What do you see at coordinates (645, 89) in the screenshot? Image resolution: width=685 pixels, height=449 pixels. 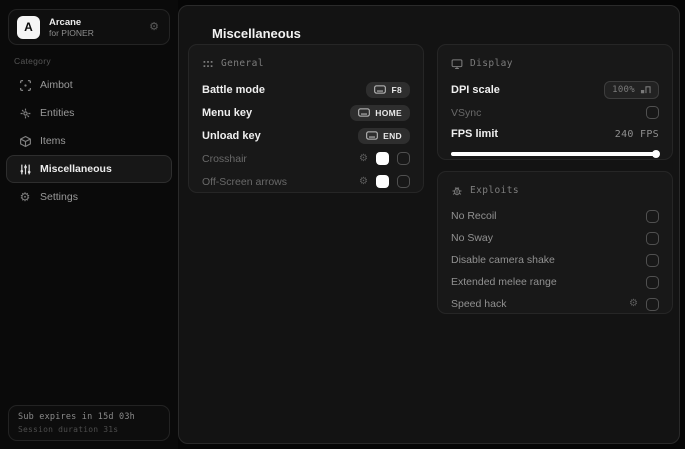 I see `scale-icon` at bounding box center [645, 89].